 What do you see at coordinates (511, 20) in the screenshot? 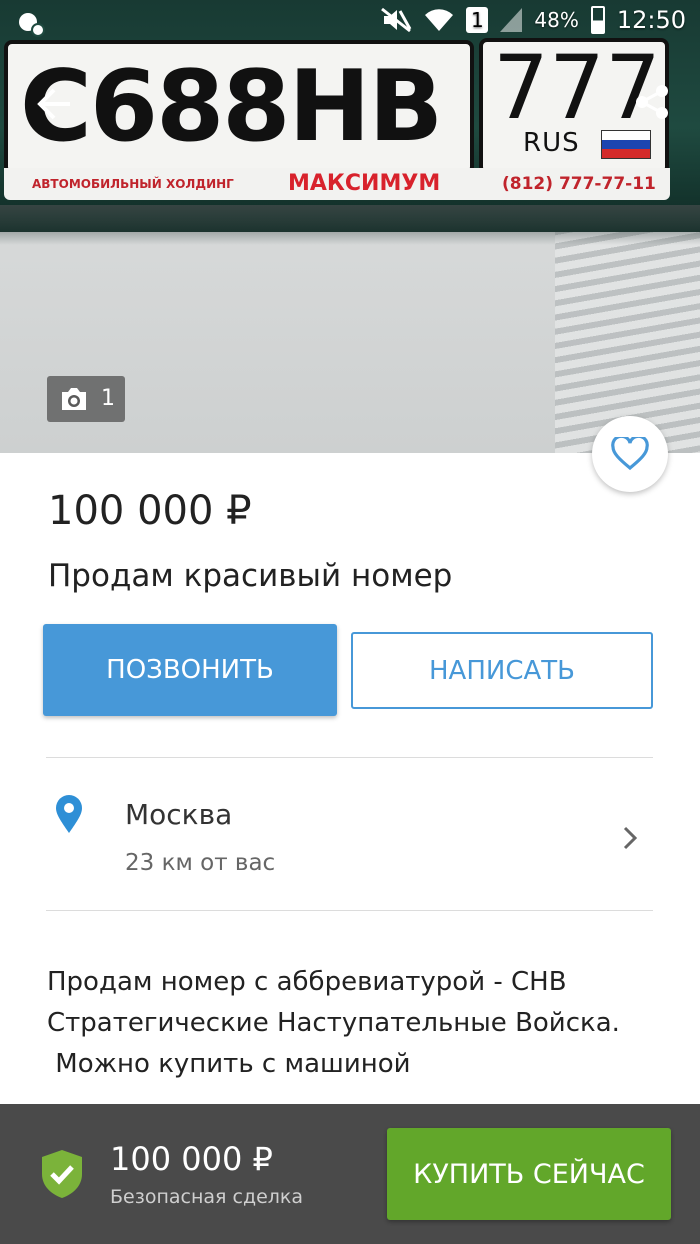
I see `signal-icon` at bounding box center [511, 20].